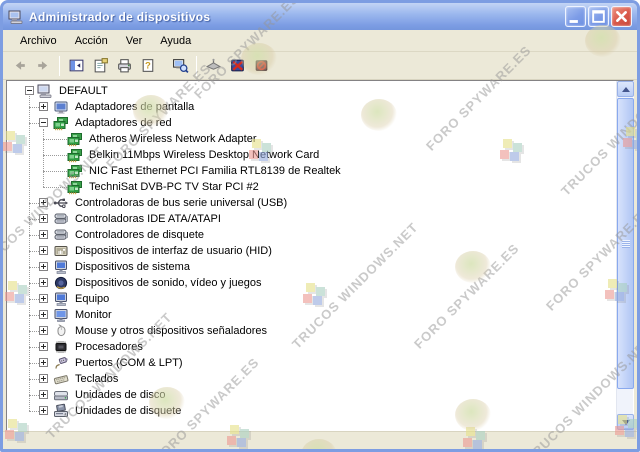 The height and width of the screenshot is (452, 640). What do you see at coordinates (311, 107) in the screenshot?
I see `tree-row: Adaptadores de pantalla` at bounding box center [311, 107].